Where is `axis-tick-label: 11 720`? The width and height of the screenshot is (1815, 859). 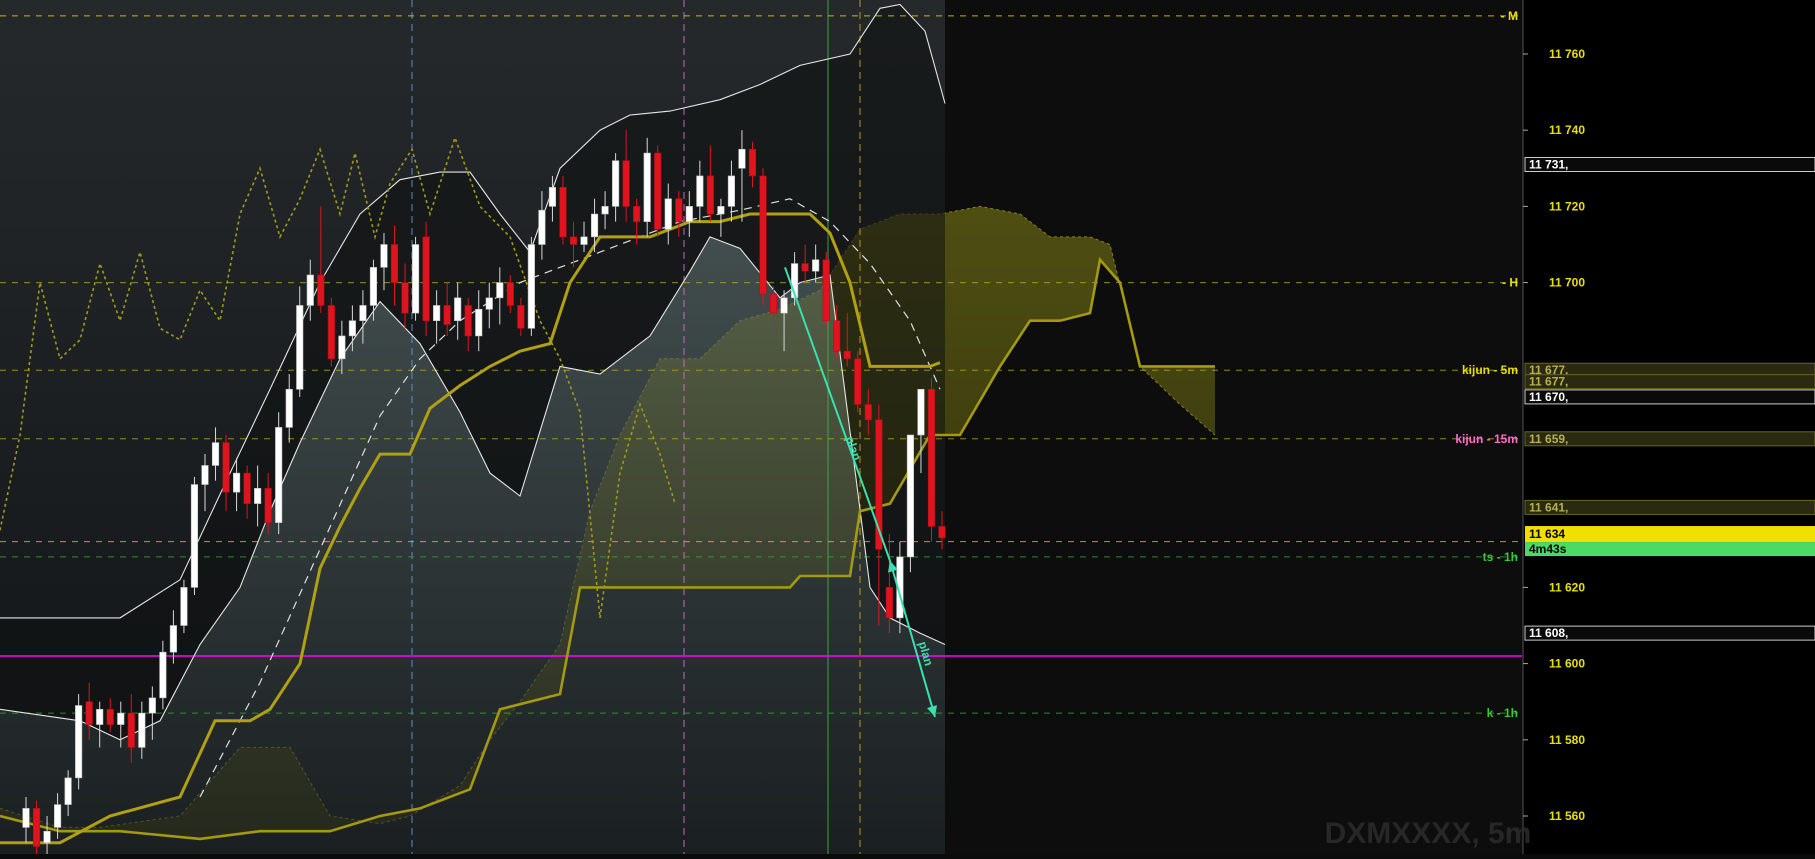
axis-tick-label: 11 720 is located at coordinates (1567, 206).